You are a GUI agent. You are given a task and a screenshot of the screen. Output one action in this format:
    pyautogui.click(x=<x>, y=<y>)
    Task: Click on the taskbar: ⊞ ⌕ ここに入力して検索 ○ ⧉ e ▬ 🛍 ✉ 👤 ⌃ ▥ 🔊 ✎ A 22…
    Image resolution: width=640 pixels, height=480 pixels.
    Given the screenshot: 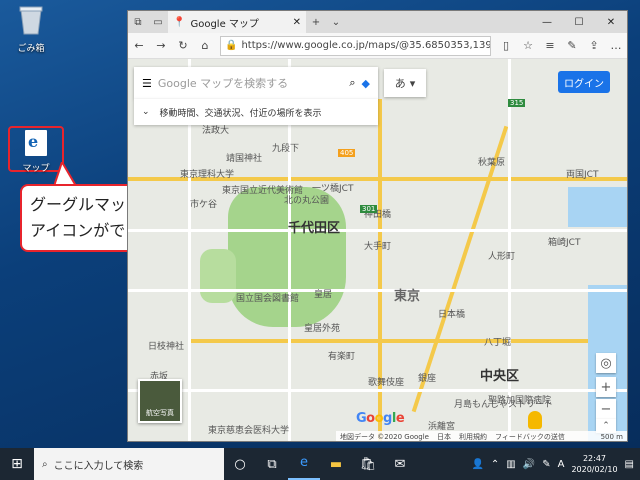 What is the action you would take?
    pyautogui.click(x=320, y=464)
    